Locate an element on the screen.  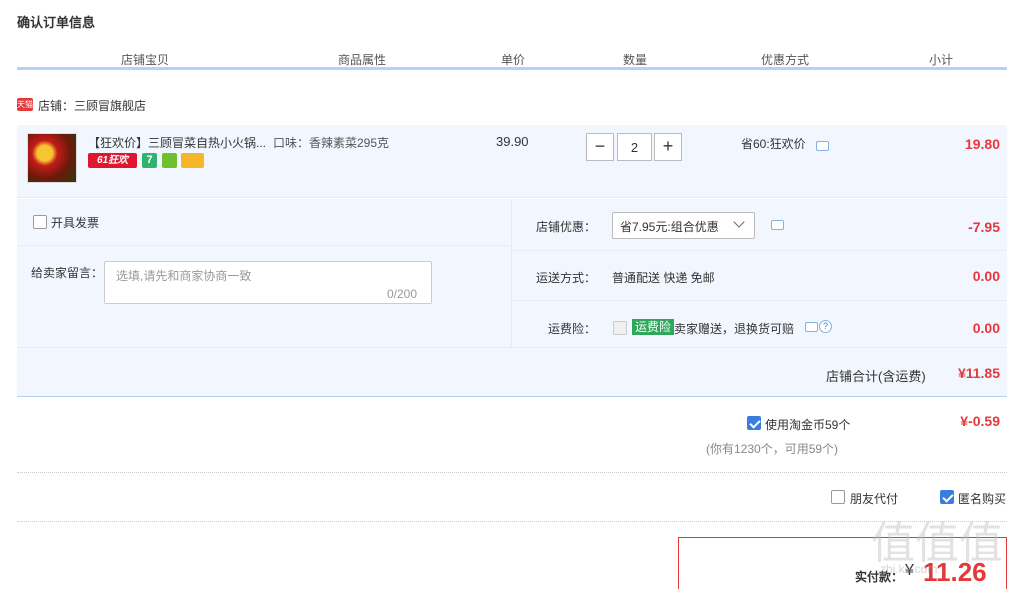
col-head-subtotal: 小计 is located at coordinates (940, 60).